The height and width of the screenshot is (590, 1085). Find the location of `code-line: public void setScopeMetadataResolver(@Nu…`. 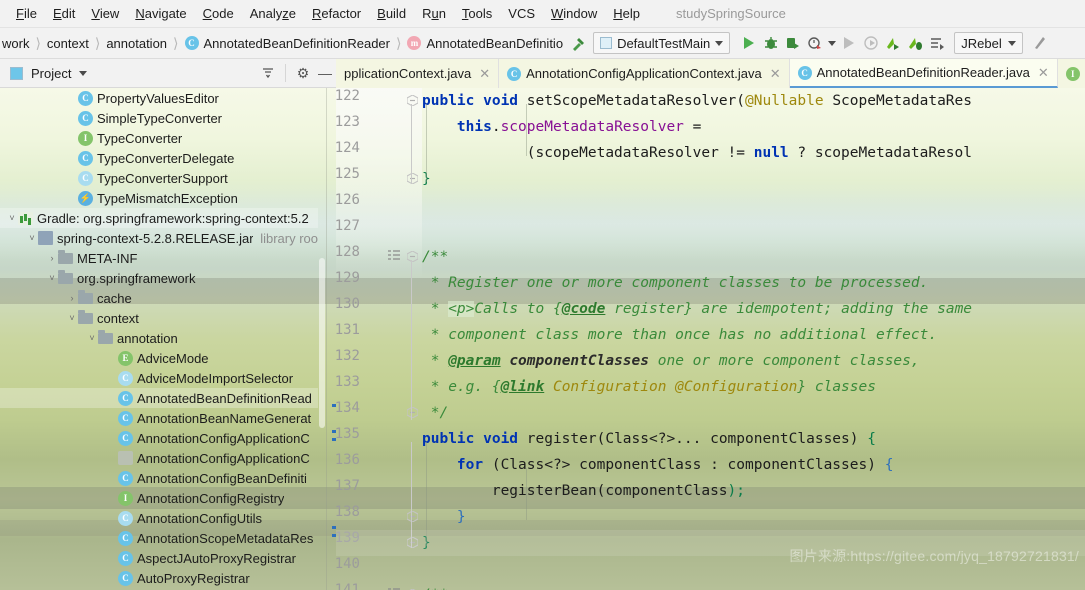

code-line: public void setScopeMetadataResolver(@Nu… is located at coordinates (697, 101).